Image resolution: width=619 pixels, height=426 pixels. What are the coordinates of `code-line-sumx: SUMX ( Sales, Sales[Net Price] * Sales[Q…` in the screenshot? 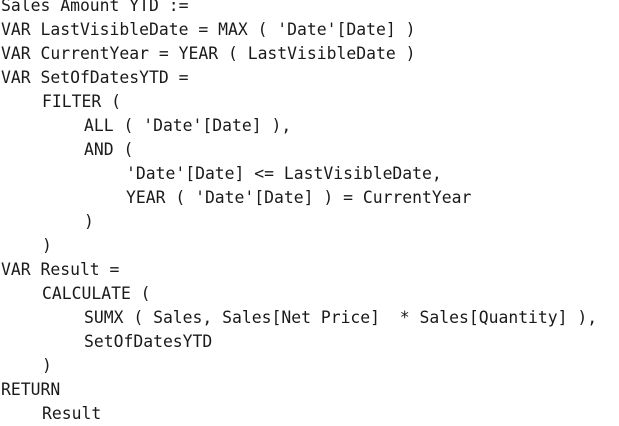 It's located at (341, 317).